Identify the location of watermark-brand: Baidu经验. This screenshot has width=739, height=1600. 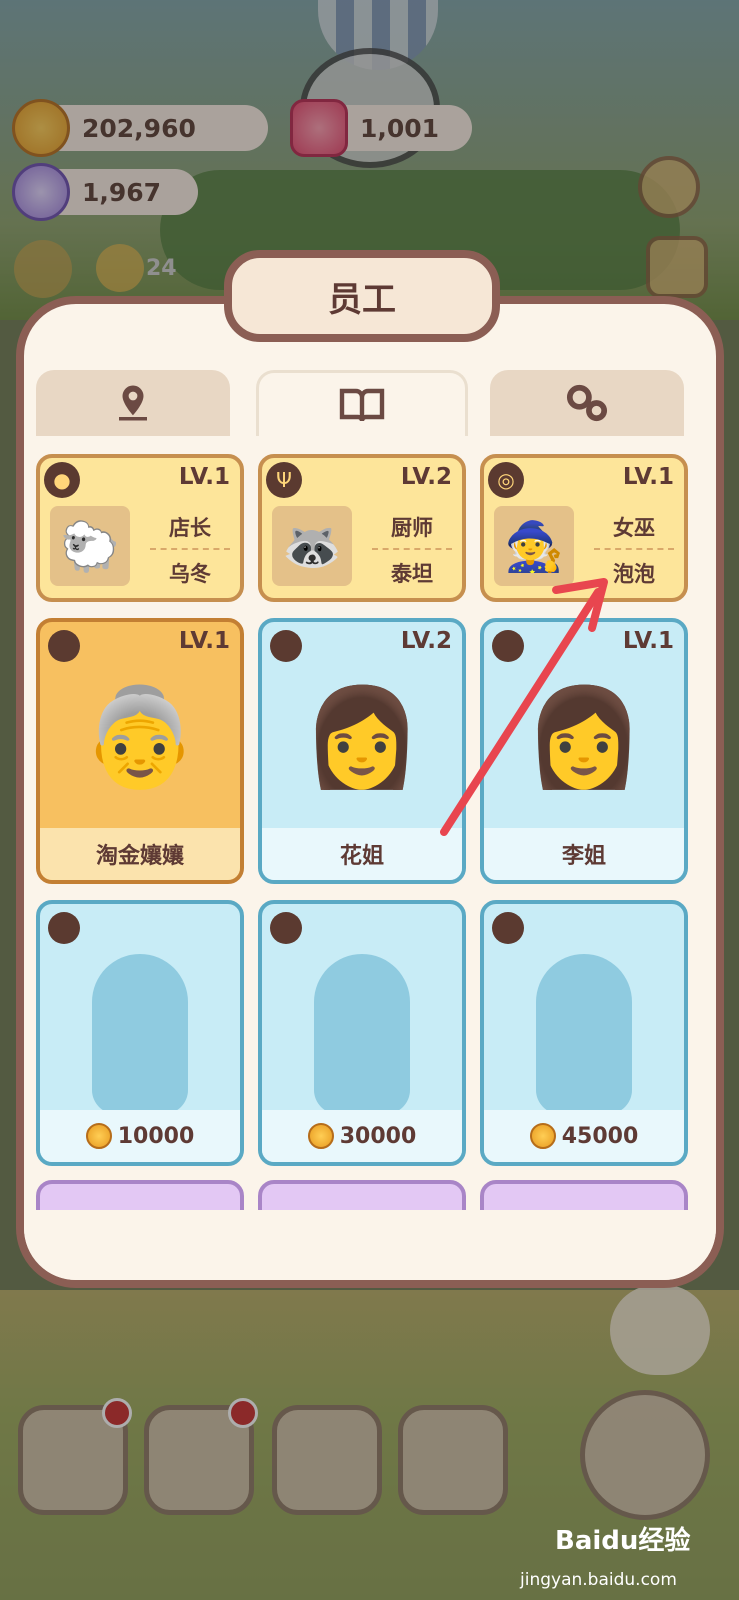
(623, 1541).